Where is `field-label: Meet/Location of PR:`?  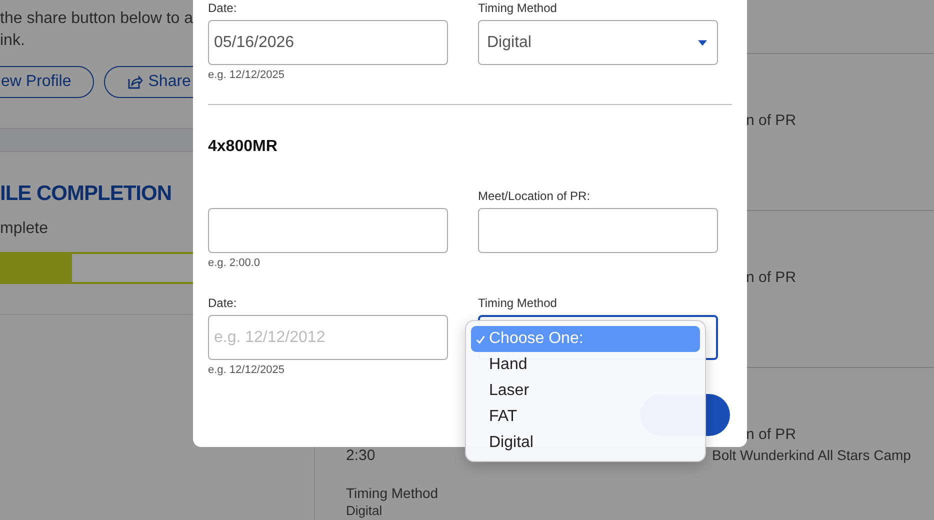 field-label: Meet/Location of PR: is located at coordinates (534, 196).